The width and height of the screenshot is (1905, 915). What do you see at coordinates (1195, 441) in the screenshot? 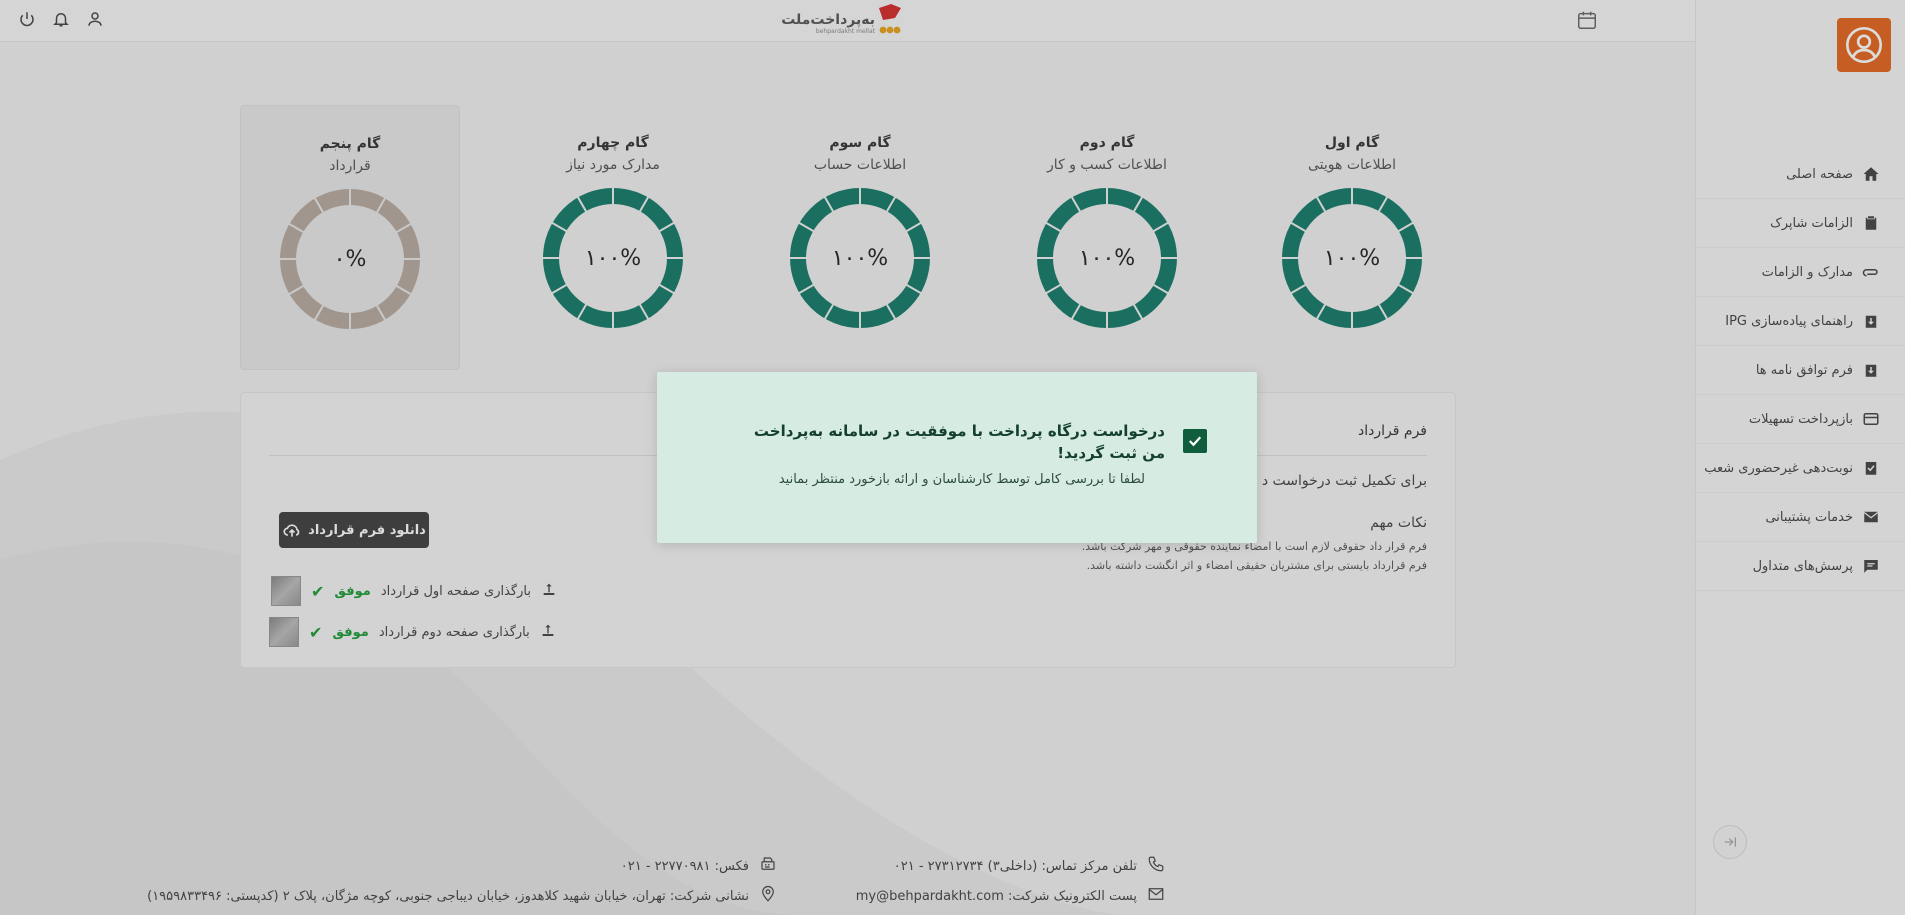
I see `success-check-icon` at bounding box center [1195, 441].